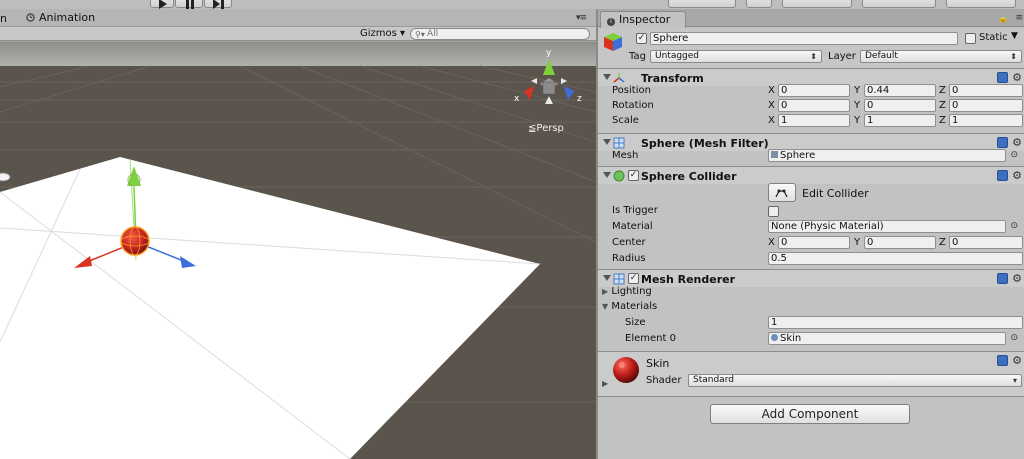  What do you see at coordinates (633, 175) in the screenshot?
I see `collider-enabled-checkbox: ✓` at bounding box center [633, 175].